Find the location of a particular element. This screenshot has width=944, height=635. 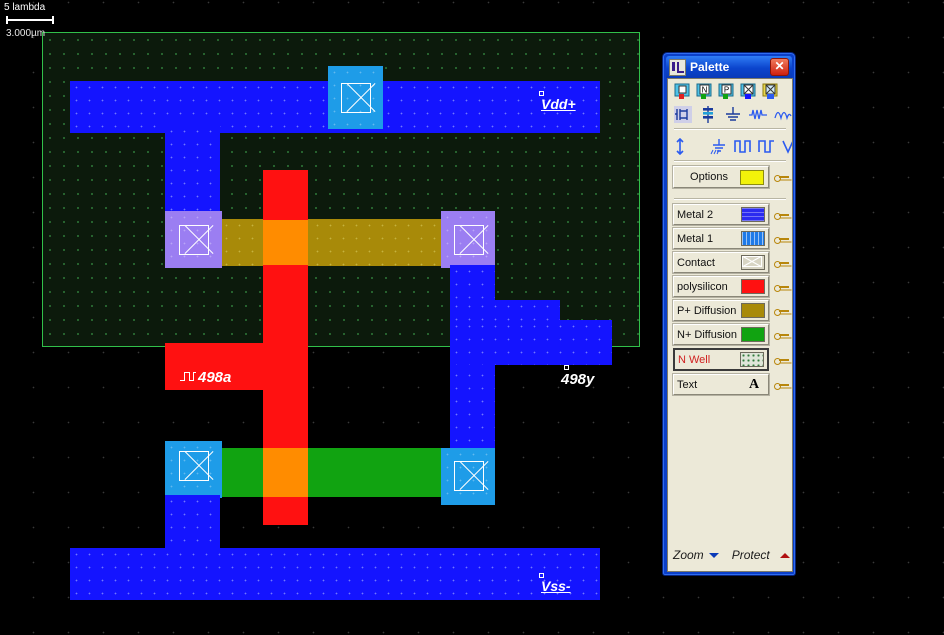

palette-title: Palette is located at coordinates (710, 67).